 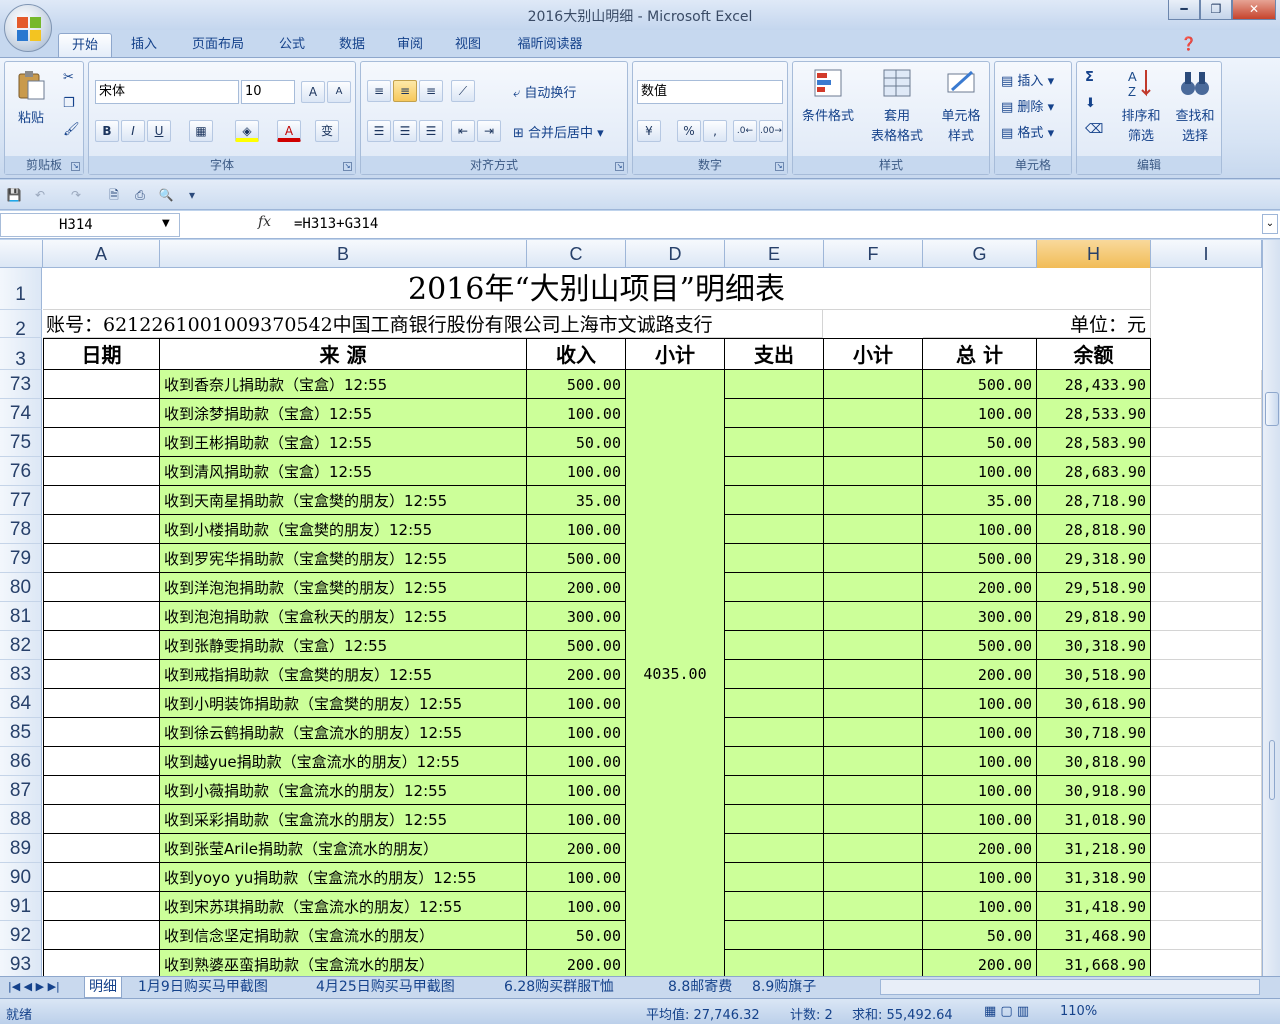 What do you see at coordinates (1094, 790) in the screenshot?
I see `balance-cell: 30,918.90` at bounding box center [1094, 790].